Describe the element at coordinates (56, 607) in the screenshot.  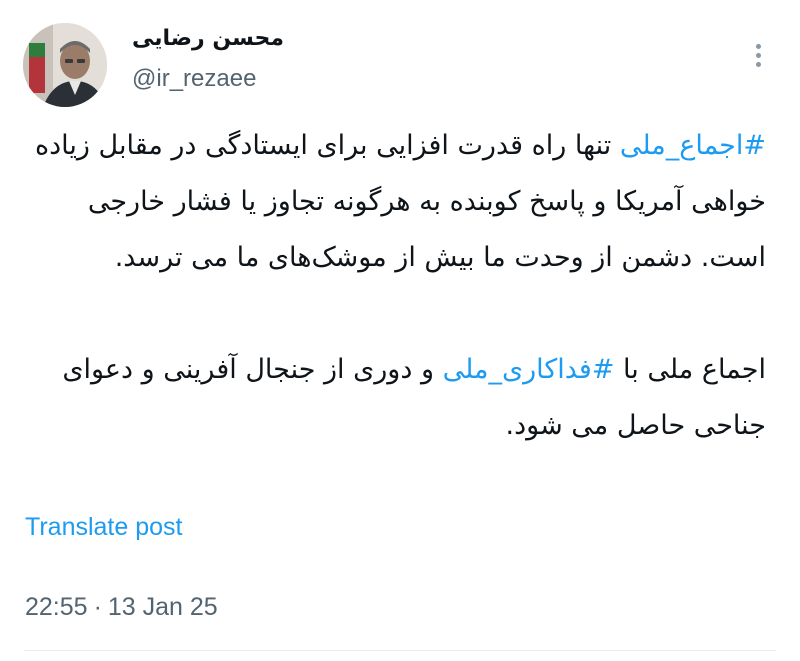
I see `tweet-time: 22:55` at that location.